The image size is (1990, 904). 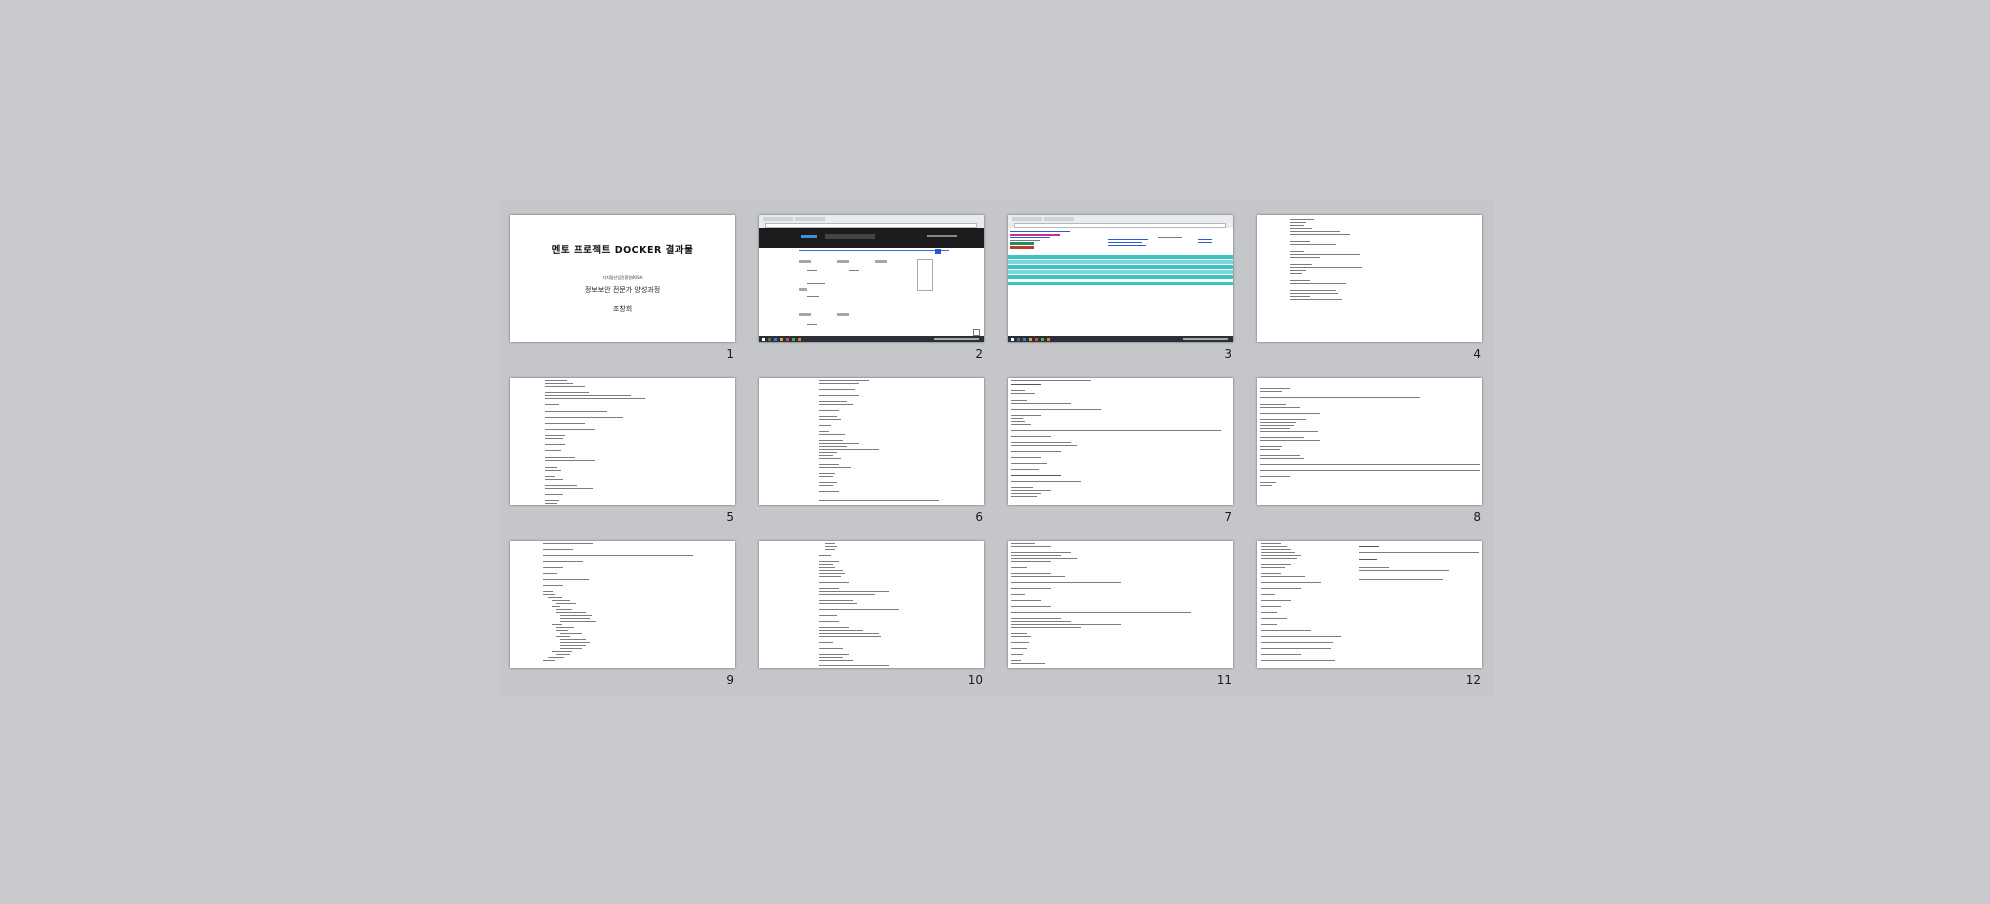 What do you see at coordinates (622, 309) in the screenshot?
I see `slide-author: 조창희` at bounding box center [622, 309].